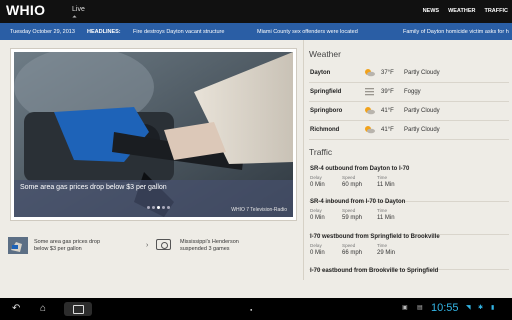 The height and width of the screenshot is (320, 512). What do you see at coordinates (42, 32) in the screenshot?
I see `ticker-date: Tuesday October 29, 2013` at bounding box center [42, 32].